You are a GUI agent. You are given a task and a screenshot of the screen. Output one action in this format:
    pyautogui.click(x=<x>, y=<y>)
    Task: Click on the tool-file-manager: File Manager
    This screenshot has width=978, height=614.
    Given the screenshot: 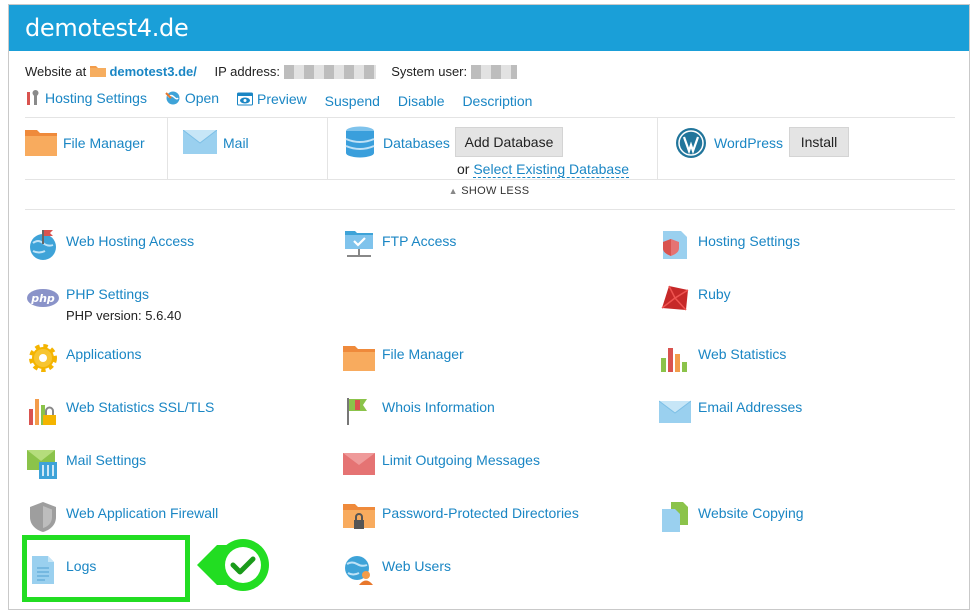 What is the action you would take?
    pyautogui.click(x=403, y=358)
    